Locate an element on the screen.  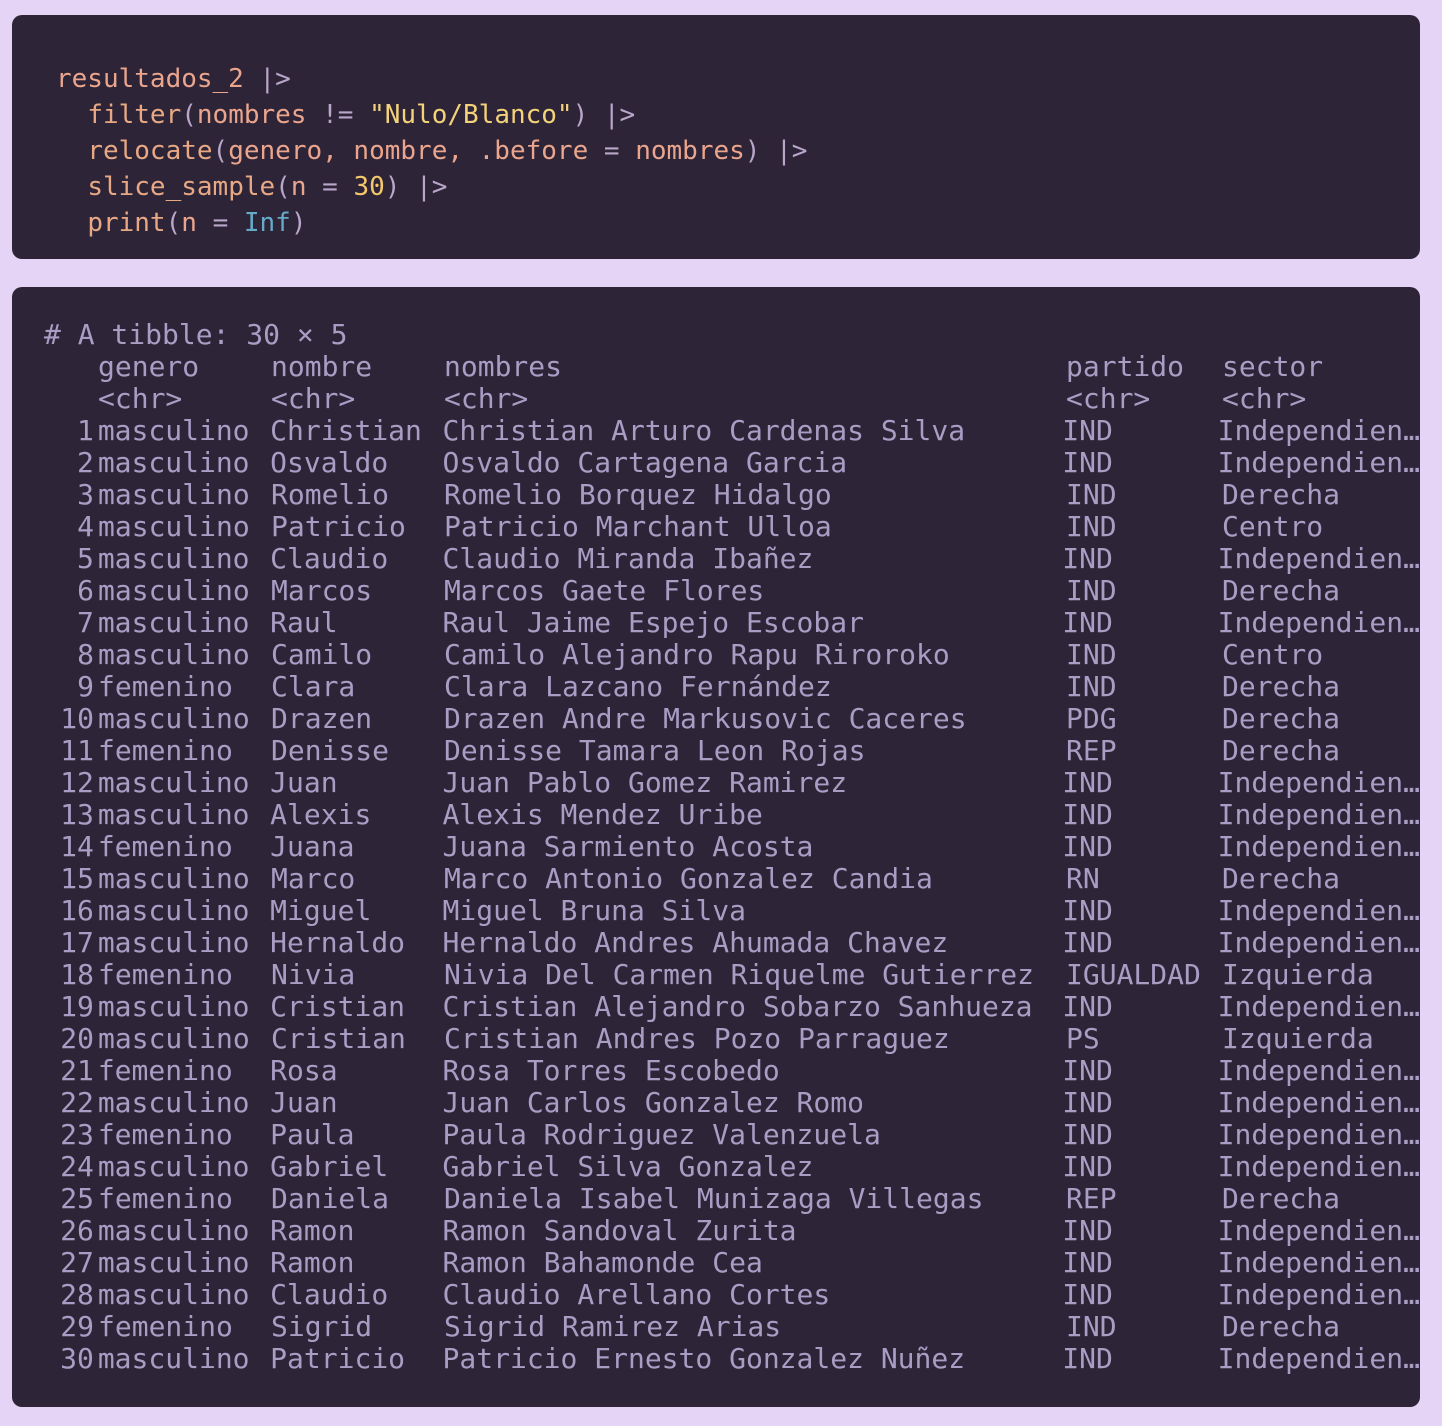
column-header: genero is located at coordinates (149, 366).